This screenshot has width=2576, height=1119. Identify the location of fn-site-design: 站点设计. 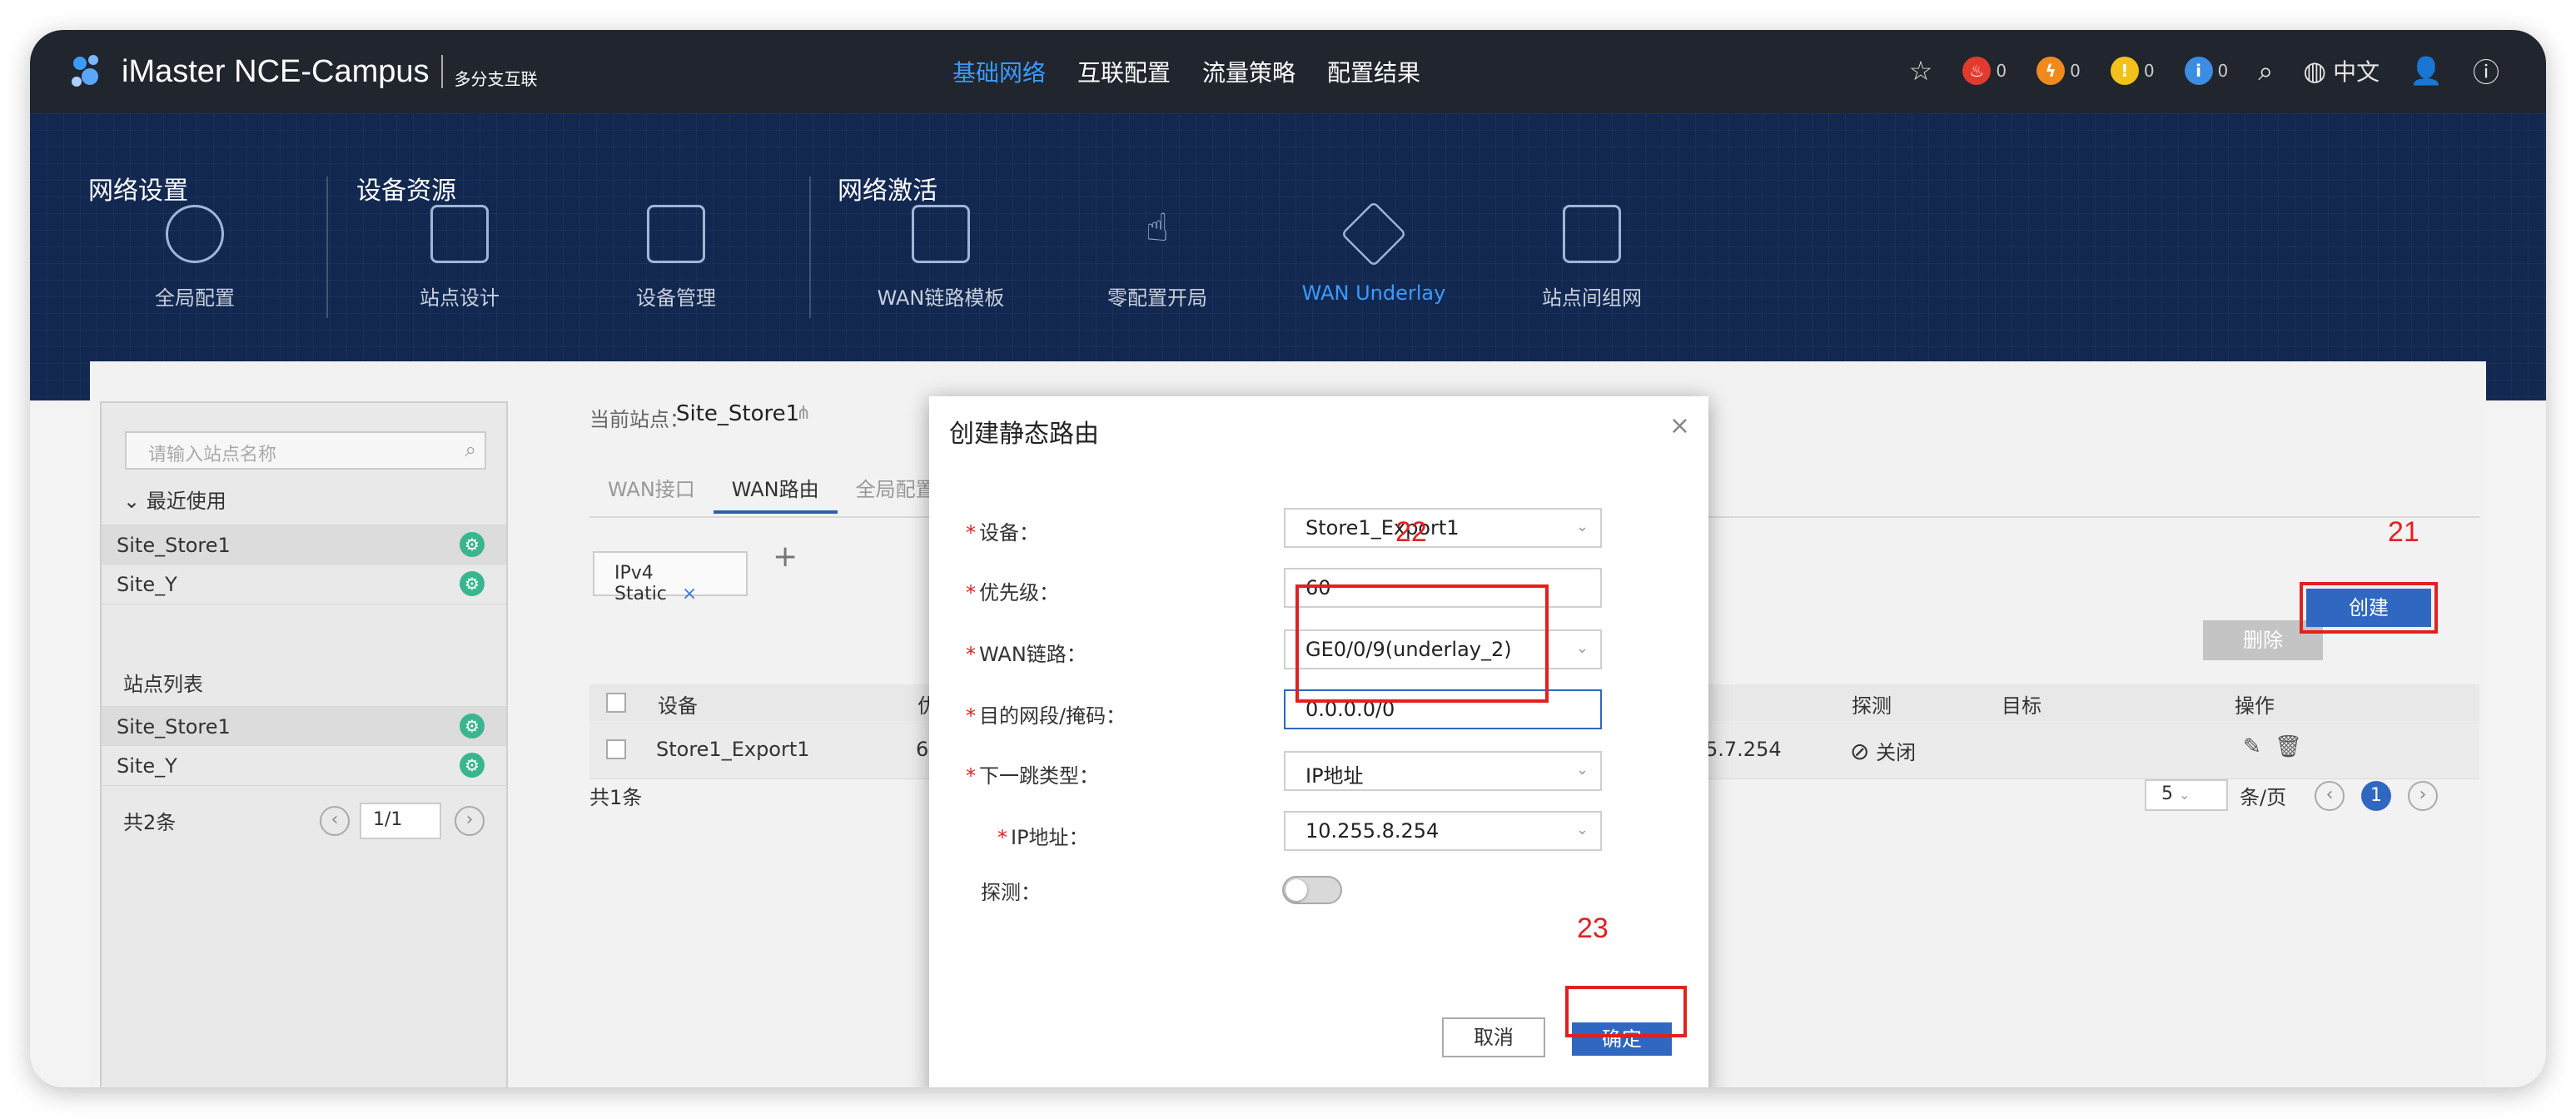
(459, 258).